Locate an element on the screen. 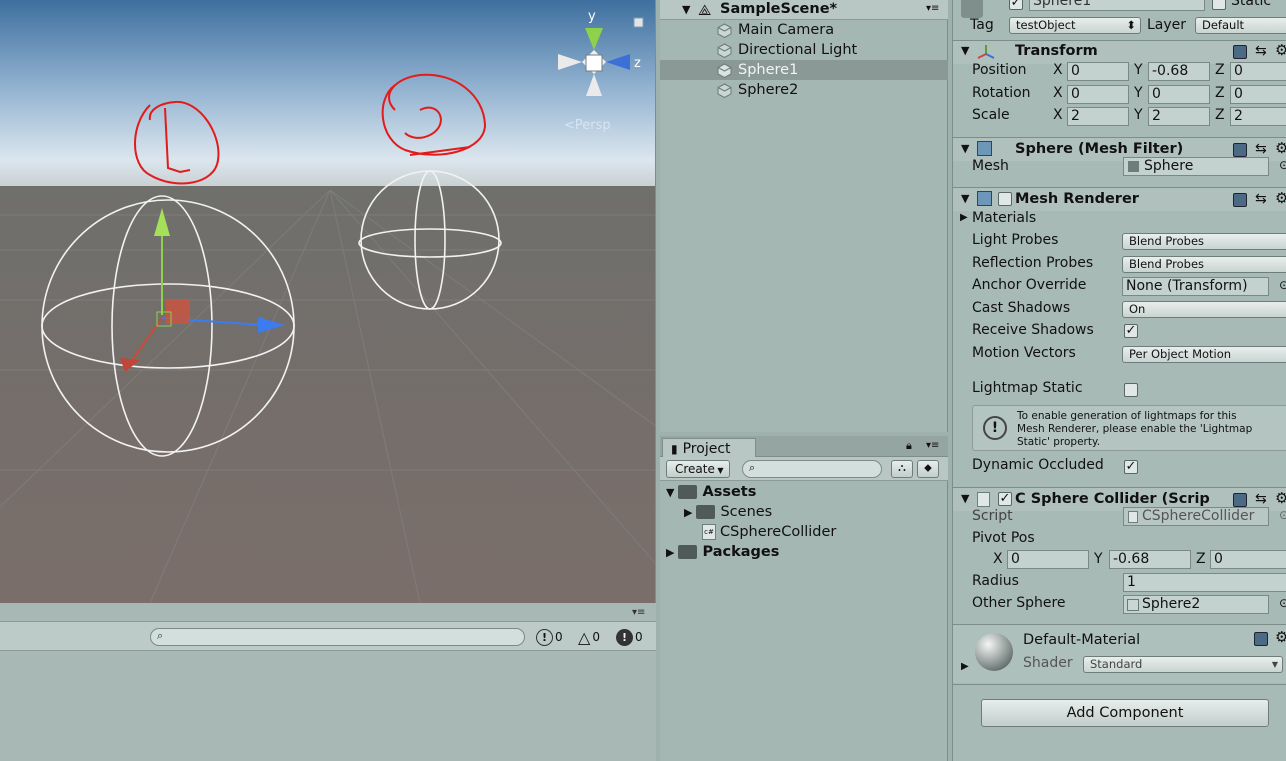  tag-dropdown: testObject ⬍ is located at coordinates (1075, 25).